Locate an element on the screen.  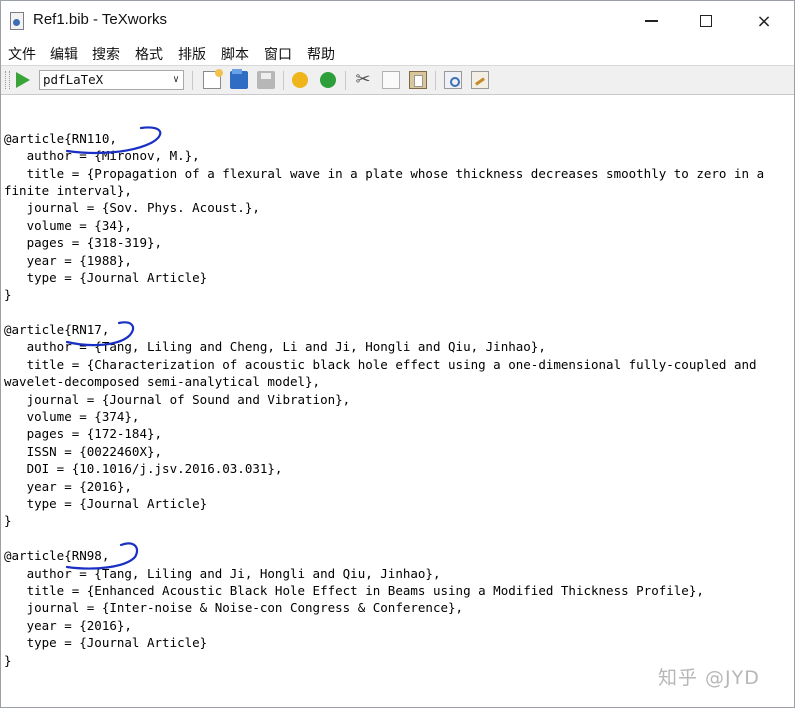
menu-typeset: 排版 is located at coordinates (192, 54).